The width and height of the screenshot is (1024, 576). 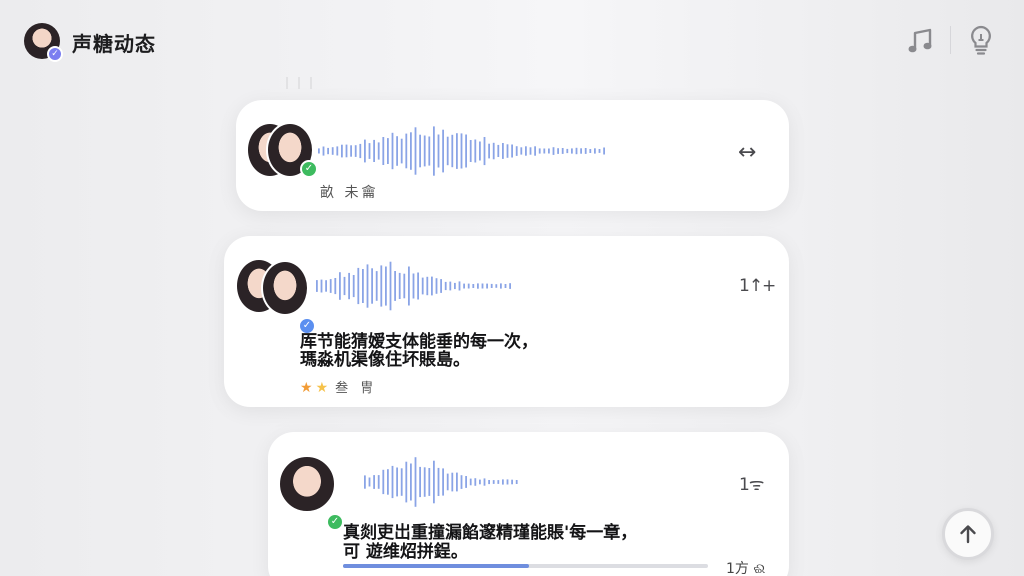 I want to click on arrow-up-icon, so click(x=968, y=534).